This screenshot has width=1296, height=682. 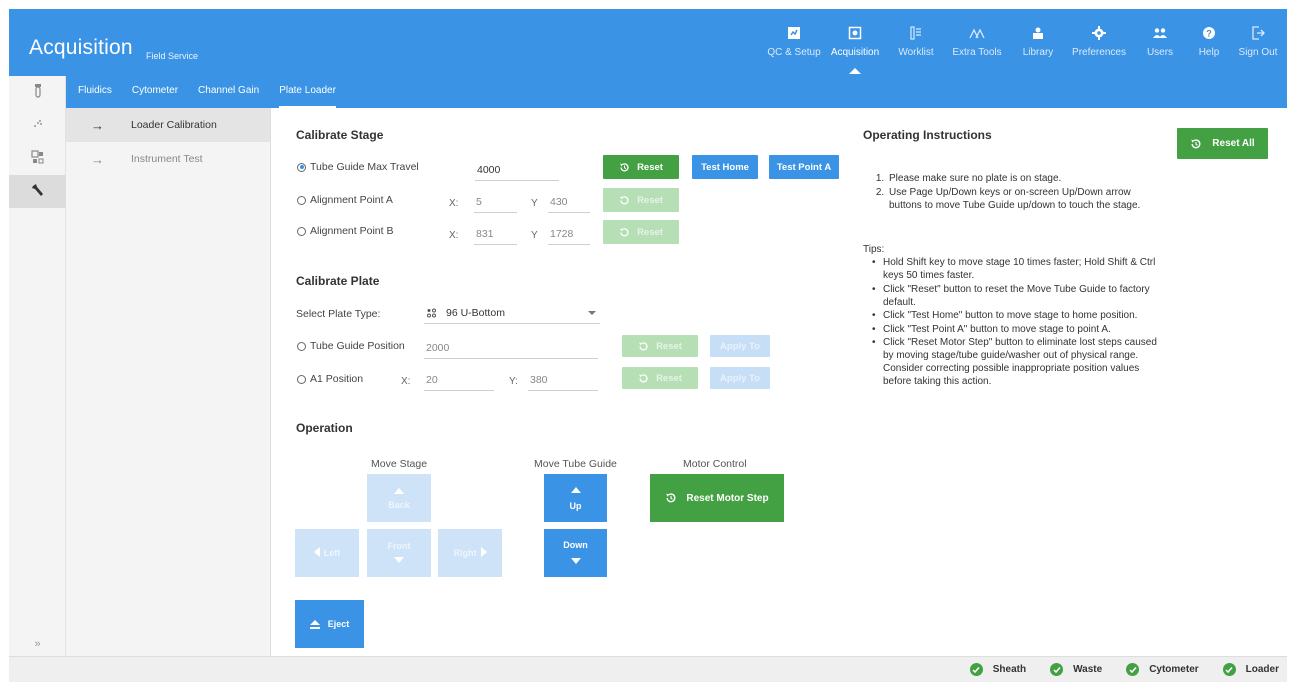 I want to click on rail-plate-item, so click(x=37, y=158).